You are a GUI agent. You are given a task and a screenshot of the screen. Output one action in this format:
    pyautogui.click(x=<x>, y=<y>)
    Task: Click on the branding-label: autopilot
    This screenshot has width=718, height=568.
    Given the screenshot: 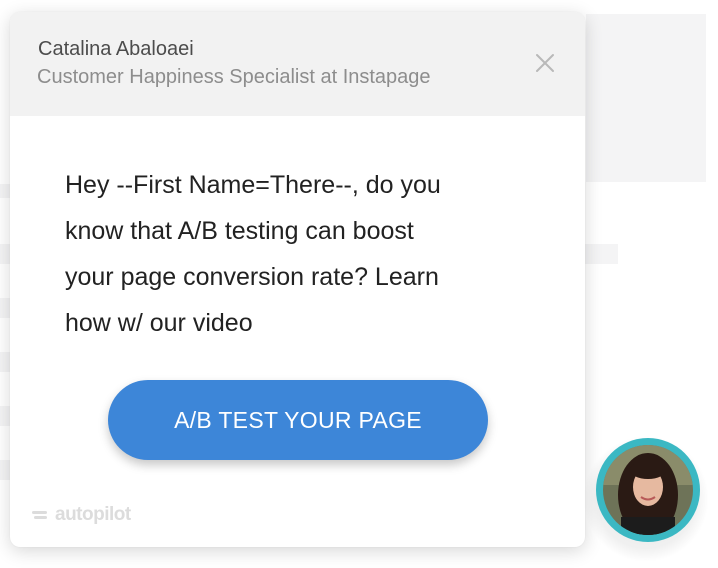 What is the action you would take?
    pyautogui.click(x=93, y=514)
    